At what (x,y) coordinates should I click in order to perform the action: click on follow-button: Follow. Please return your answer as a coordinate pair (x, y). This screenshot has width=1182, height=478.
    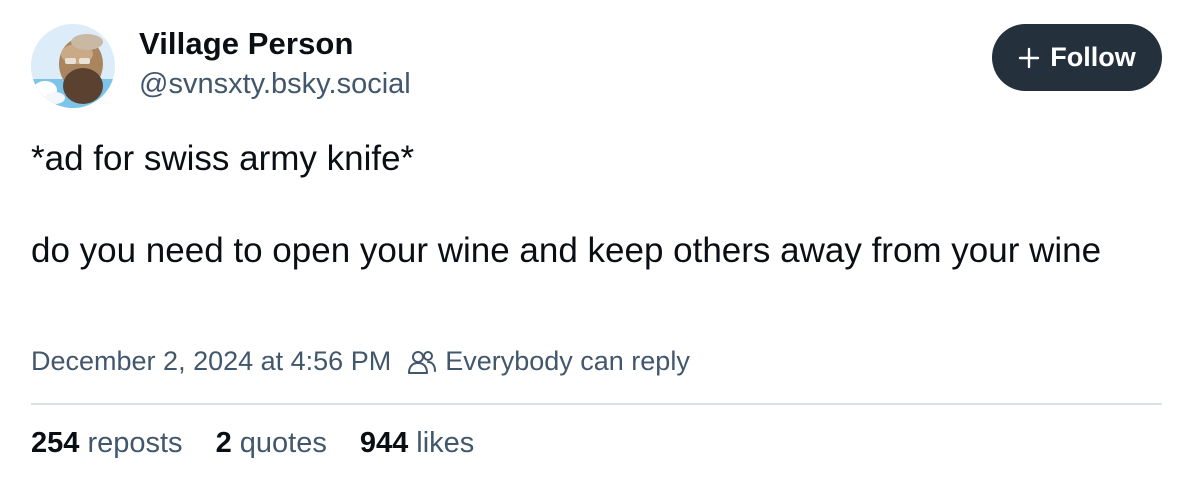
    Looking at the image, I should click on (1077, 57).